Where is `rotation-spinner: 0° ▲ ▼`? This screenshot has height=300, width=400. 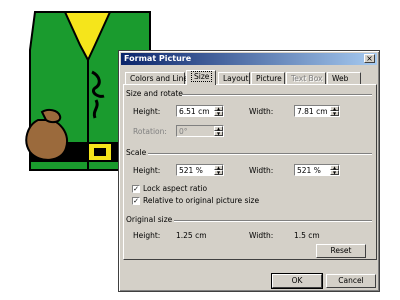
rotation-spinner: 0° ▲ ▼ is located at coordinates (200, 131).